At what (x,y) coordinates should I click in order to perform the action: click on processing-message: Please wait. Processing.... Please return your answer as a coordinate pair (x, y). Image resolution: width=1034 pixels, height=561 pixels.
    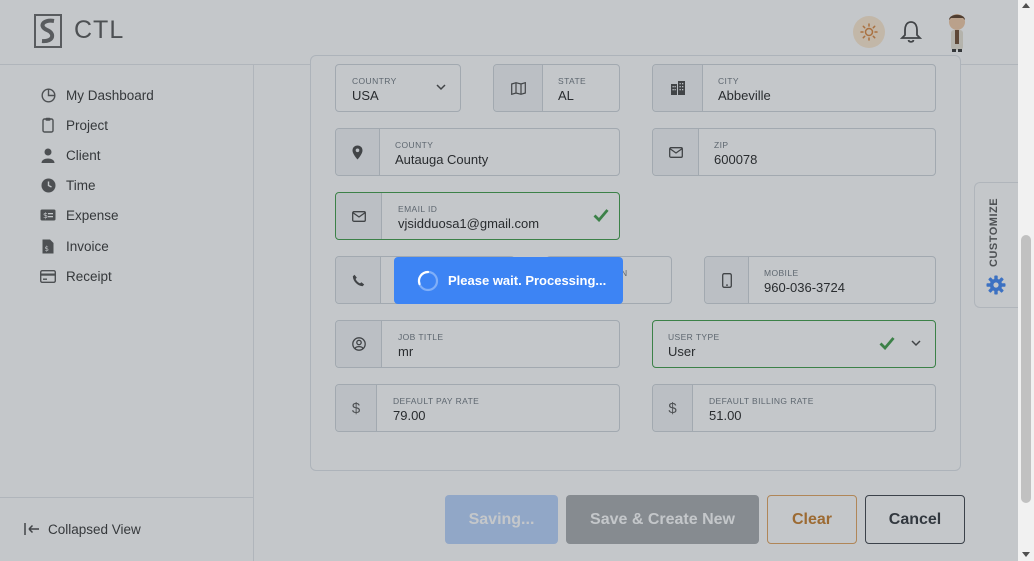
    Looking at the image, I should click on (527, 280).